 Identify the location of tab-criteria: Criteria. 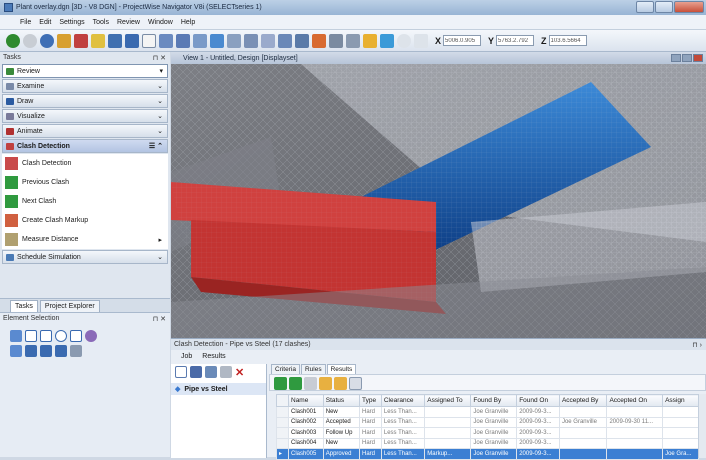
(285, 369).